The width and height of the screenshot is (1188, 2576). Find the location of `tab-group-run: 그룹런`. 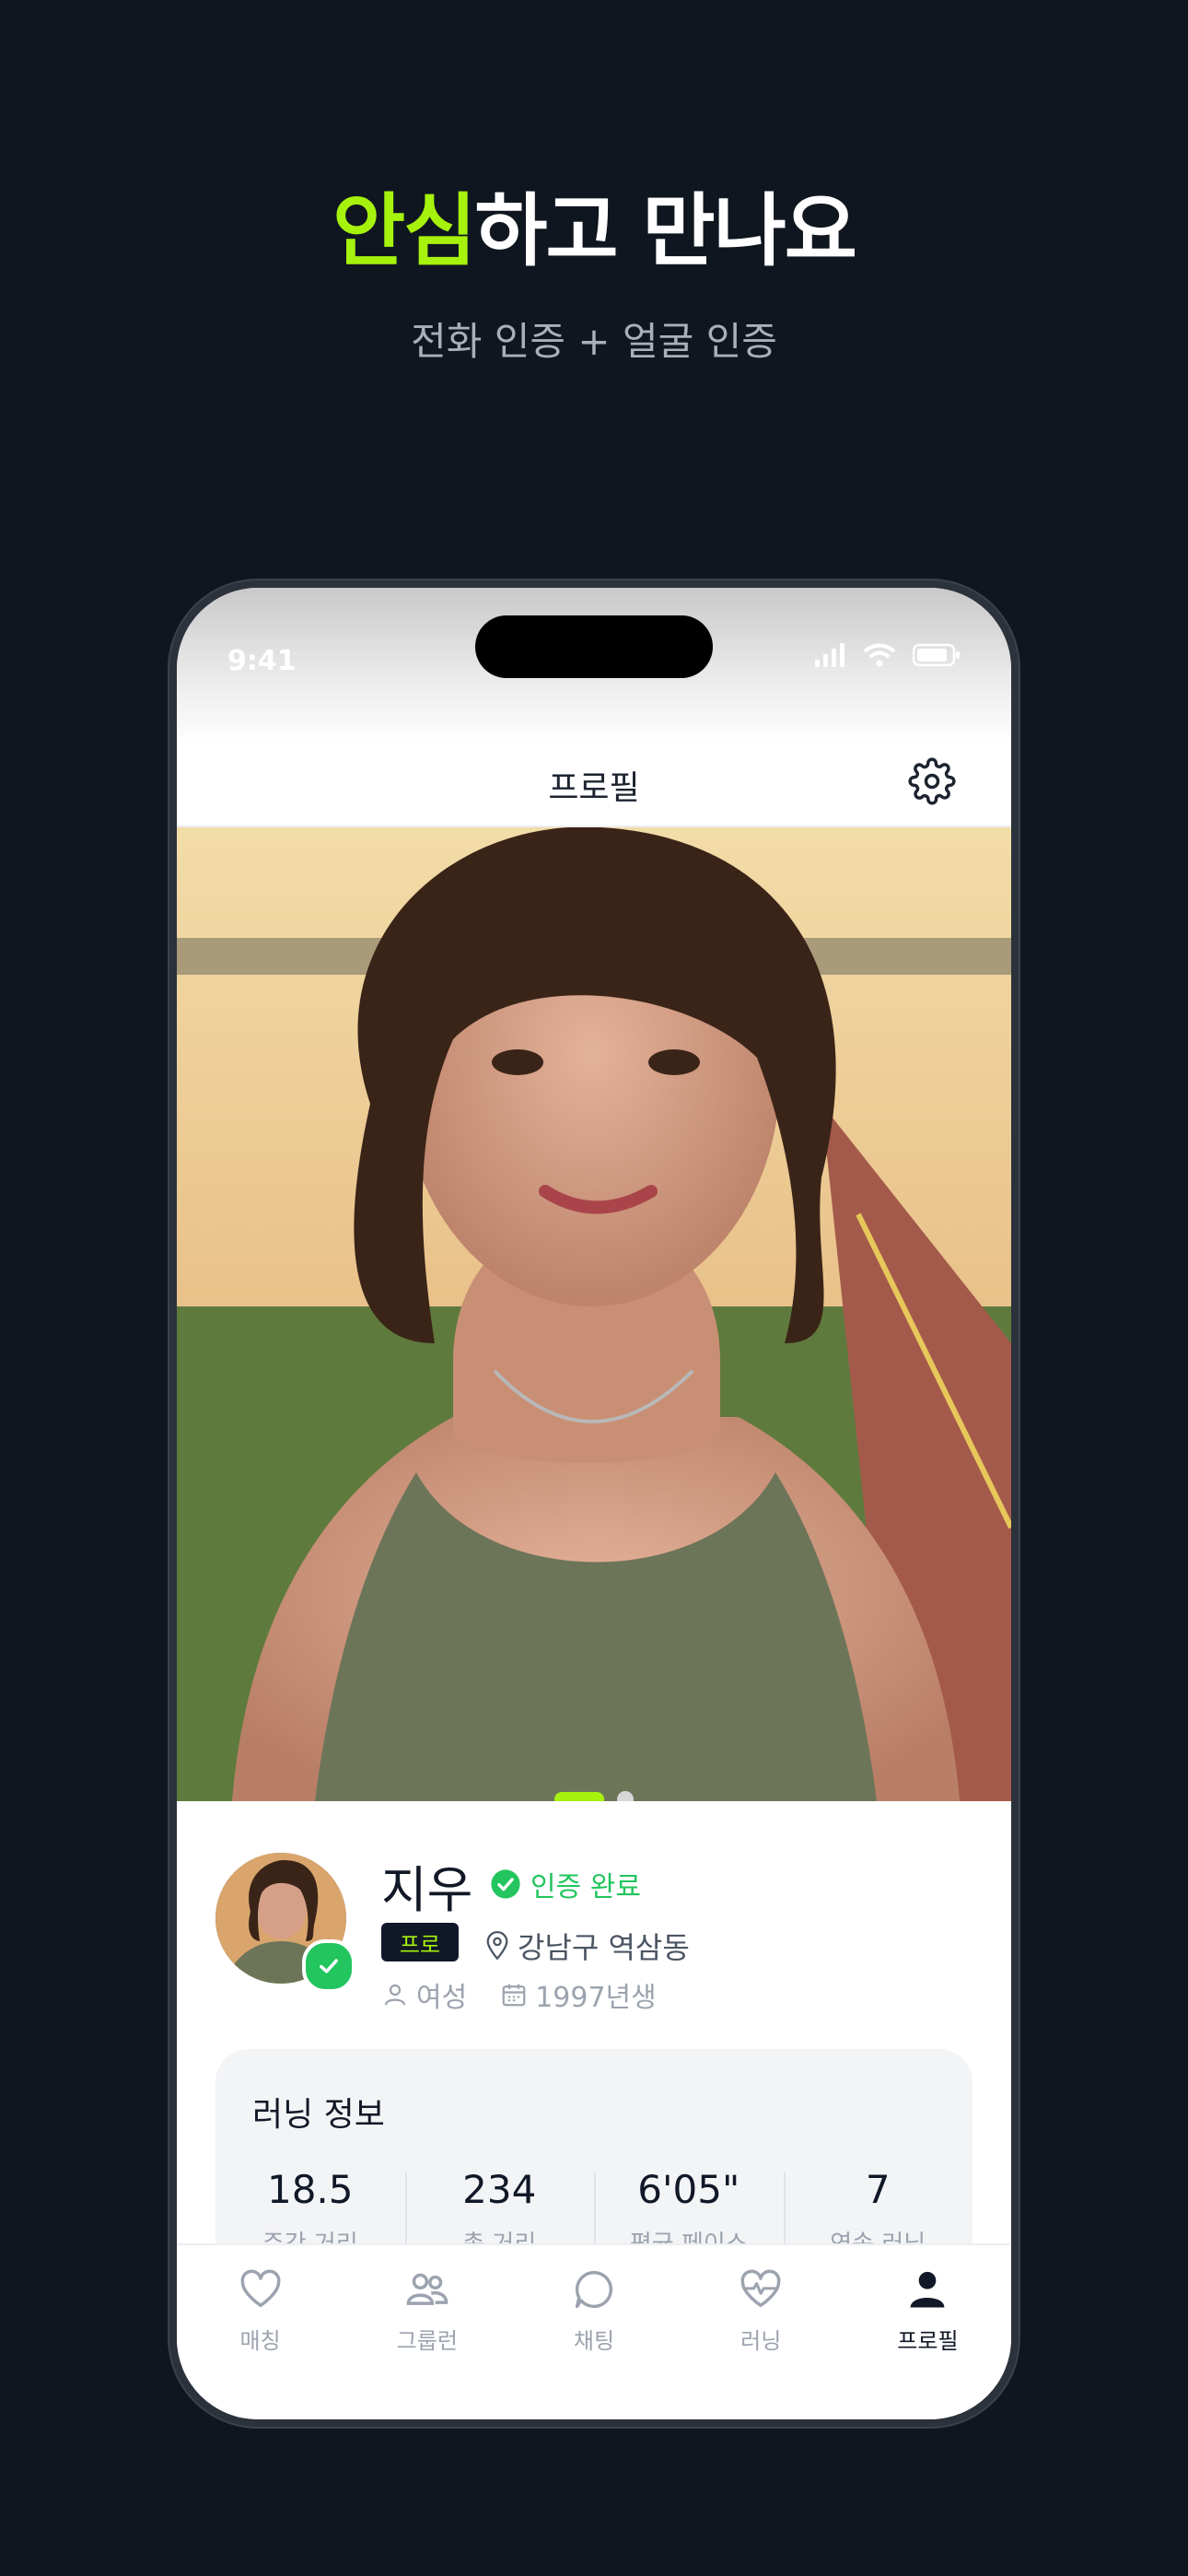

tab-group-run: 그룹런 is located at coordinates (427, 2332).